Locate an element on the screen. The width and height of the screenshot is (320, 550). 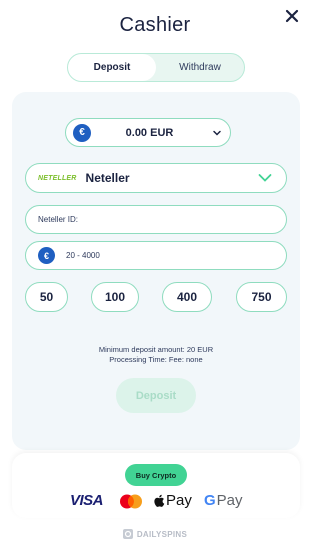
google-pay-text: Pay is located at coordinates (229, 500).